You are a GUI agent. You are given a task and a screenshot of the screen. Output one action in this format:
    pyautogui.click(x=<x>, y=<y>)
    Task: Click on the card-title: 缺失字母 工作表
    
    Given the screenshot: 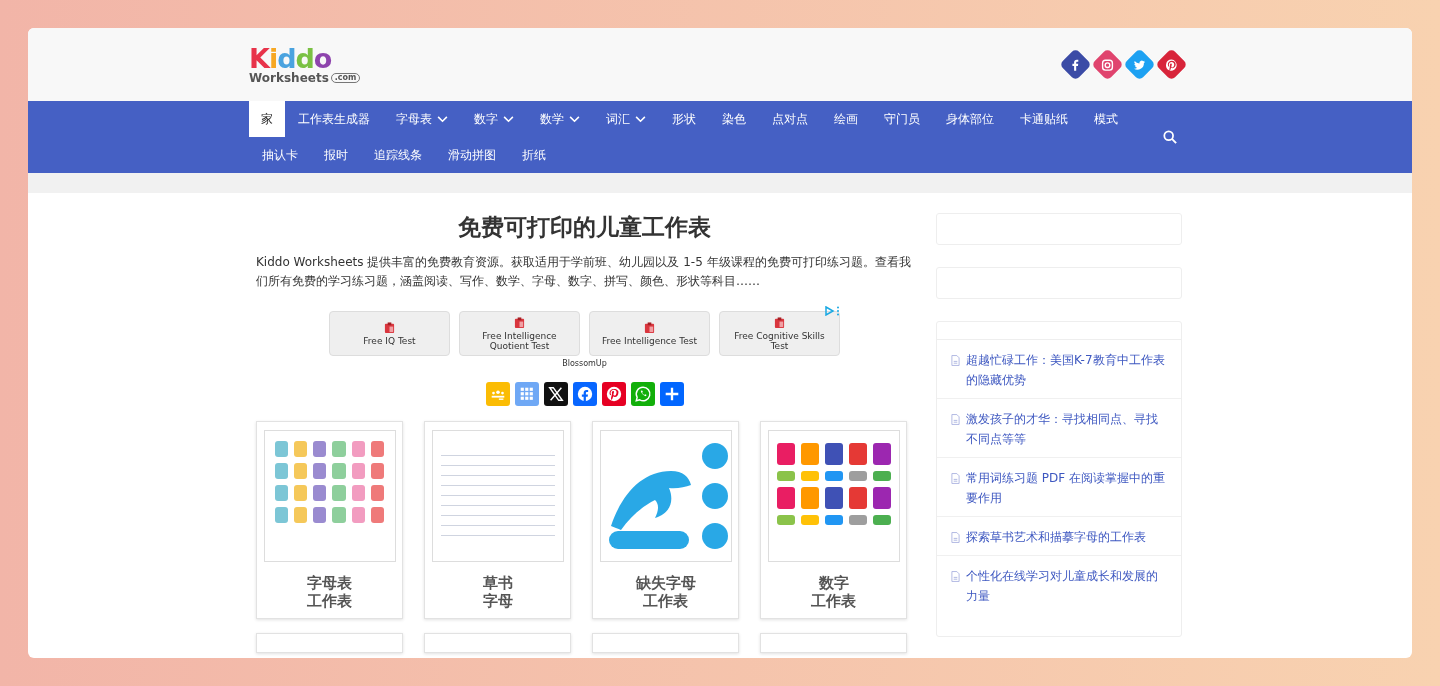 What is the action you would take?
    pyautogui.click(x=665, y=592)
    